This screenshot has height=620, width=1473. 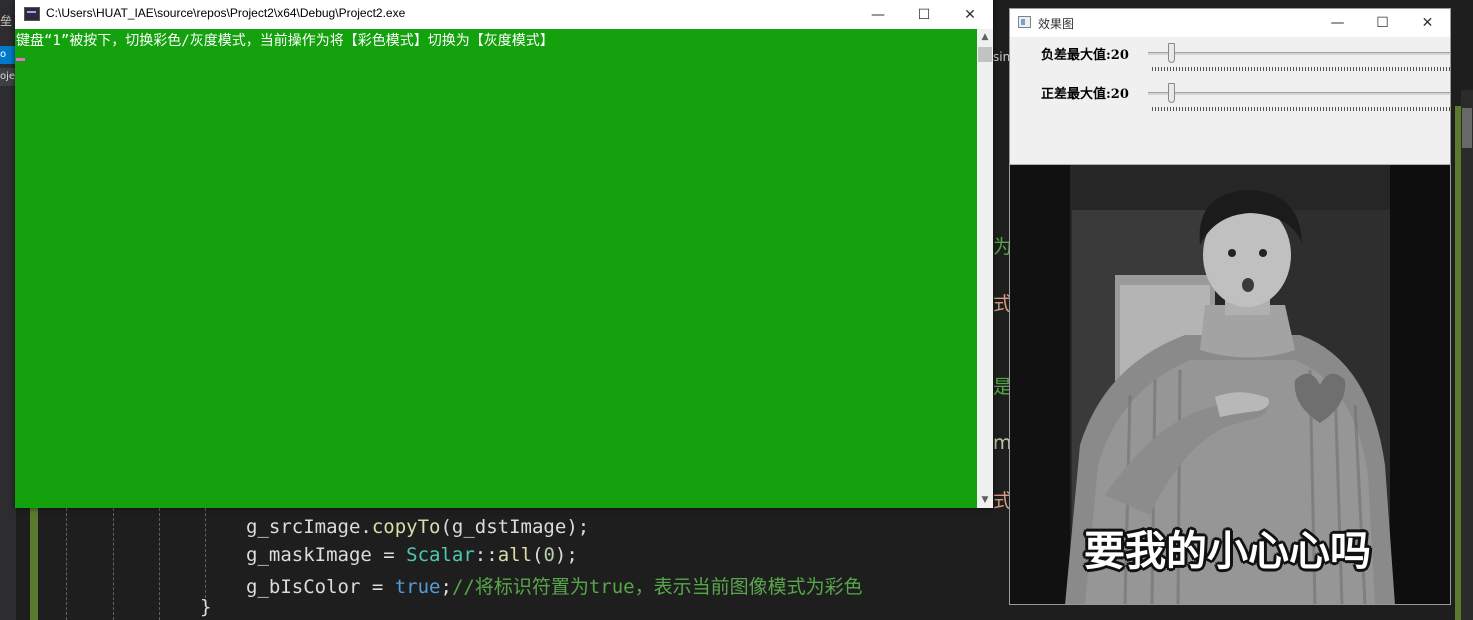 What do you see at coordinates (1230, 23) in the screenshot?
I see `effect-titlebar: 效果图 — ☐ ✕` at bounding box center [1230, 23].